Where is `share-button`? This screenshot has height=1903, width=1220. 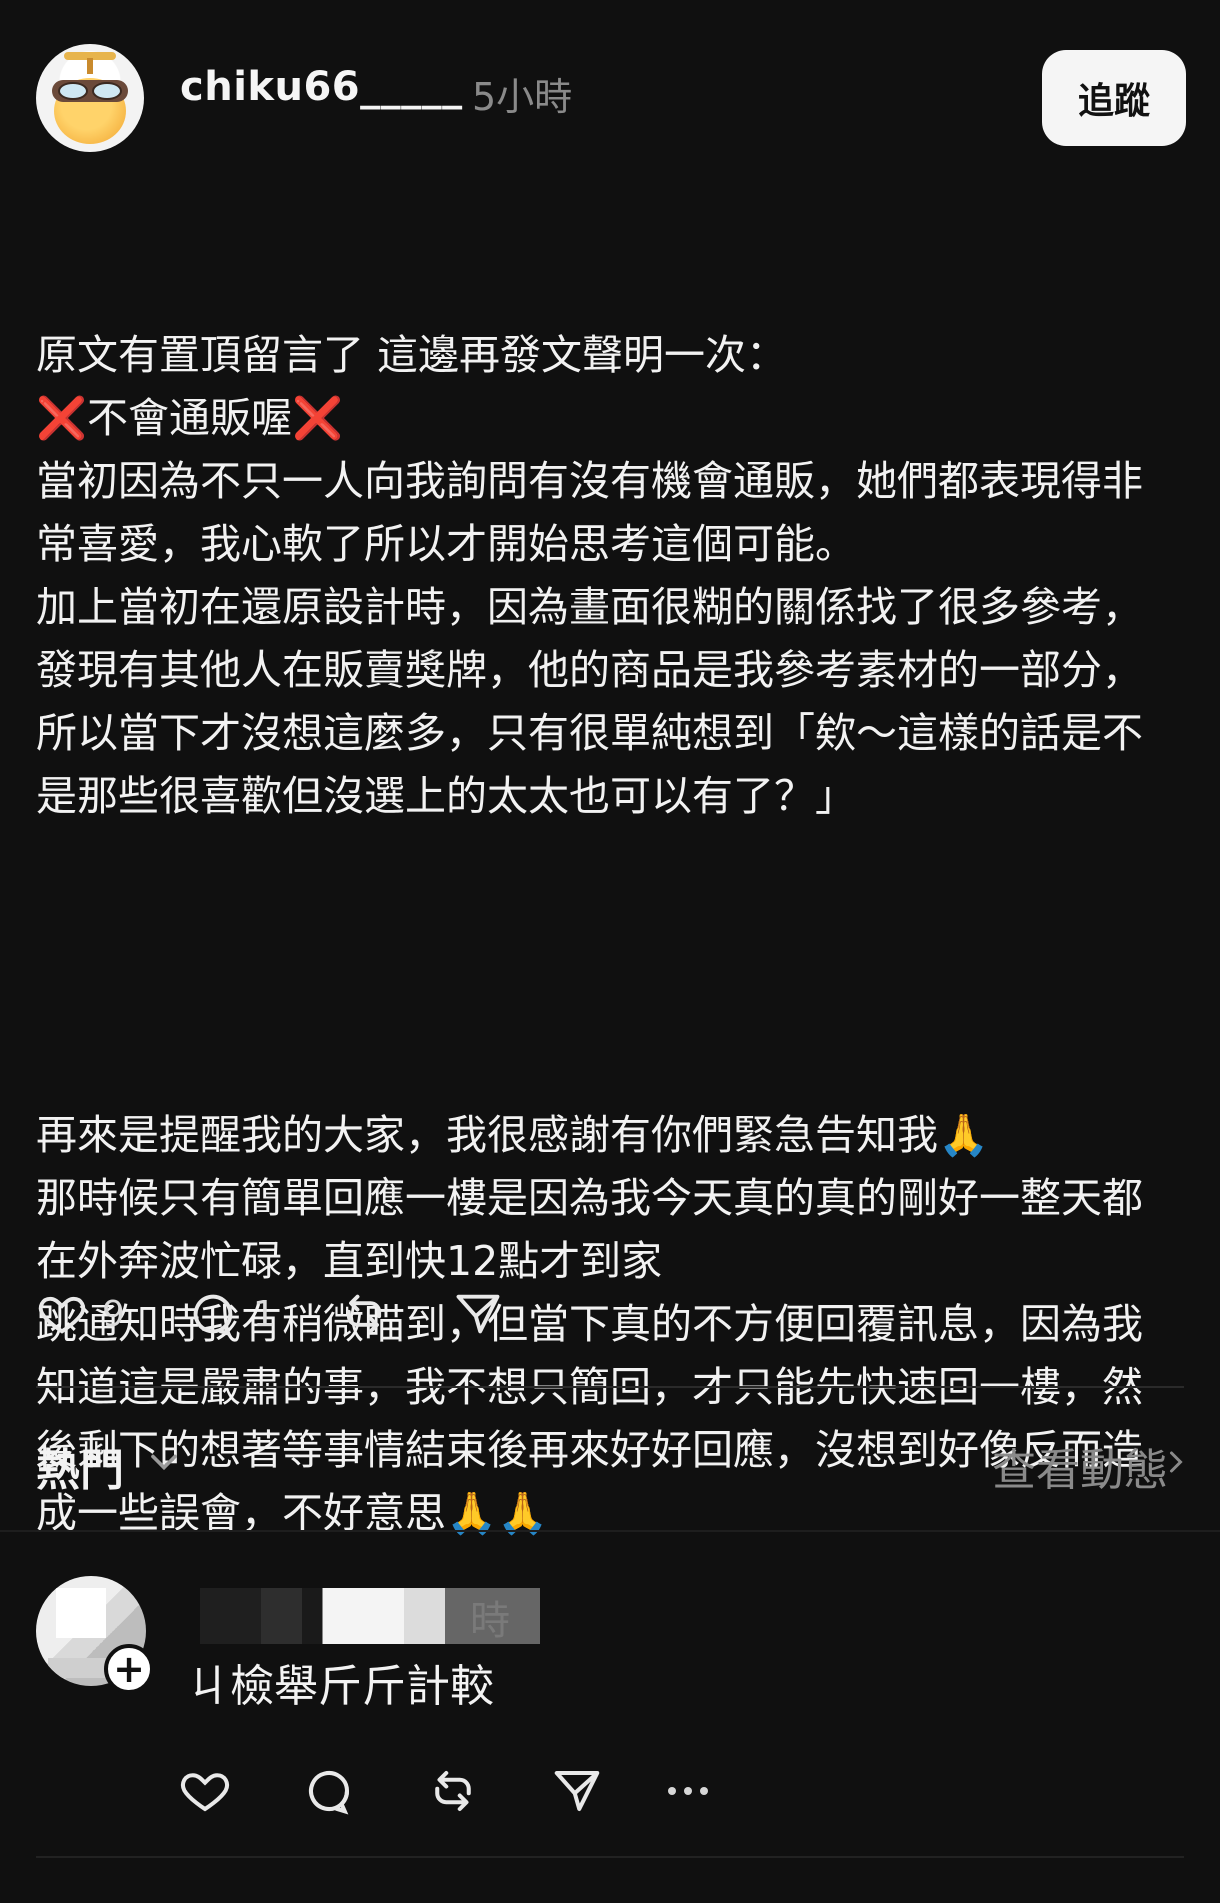 share-button is located at coordinates (478, 1314).